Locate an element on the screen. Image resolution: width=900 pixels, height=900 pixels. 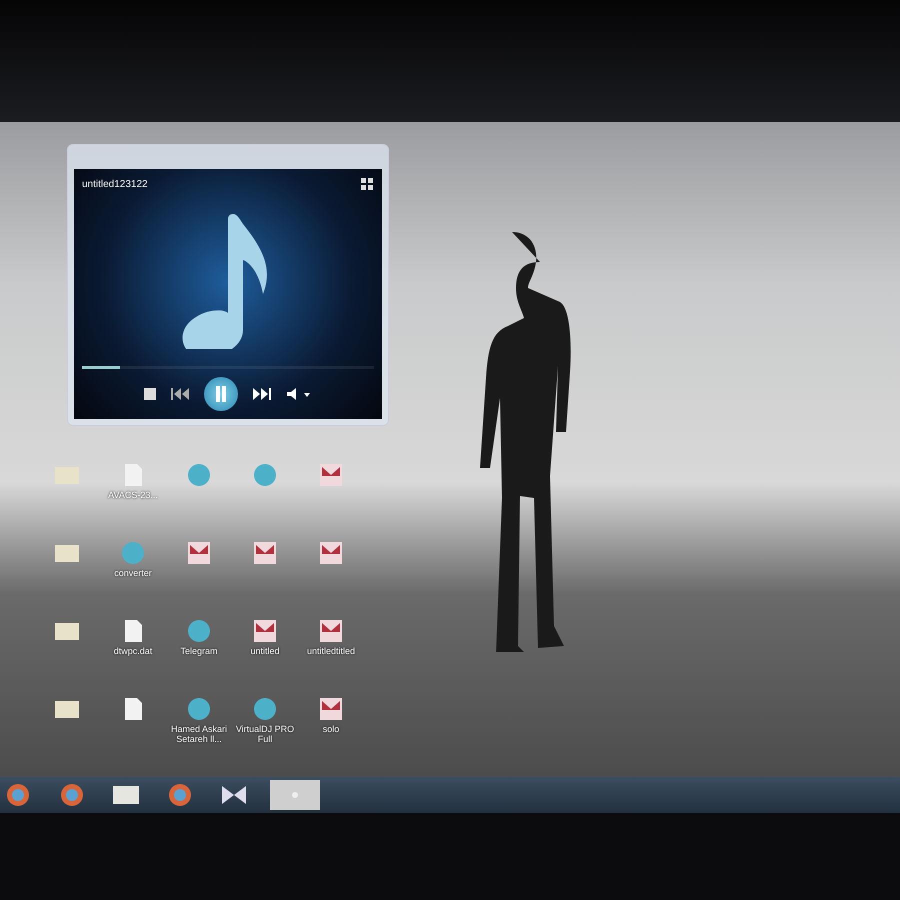
volume-icon is located at coordinates (299, 394).